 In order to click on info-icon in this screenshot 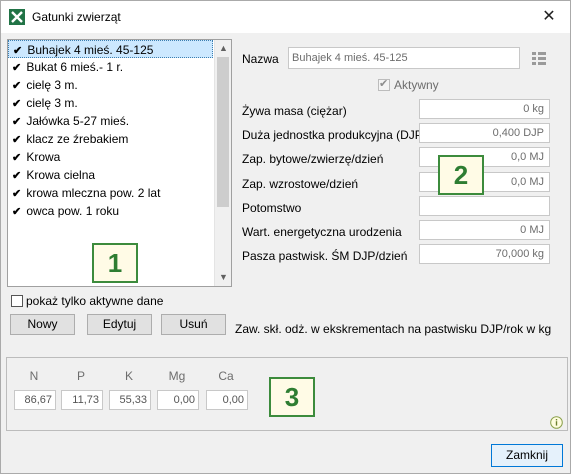, I will do `click(556, 422)`.